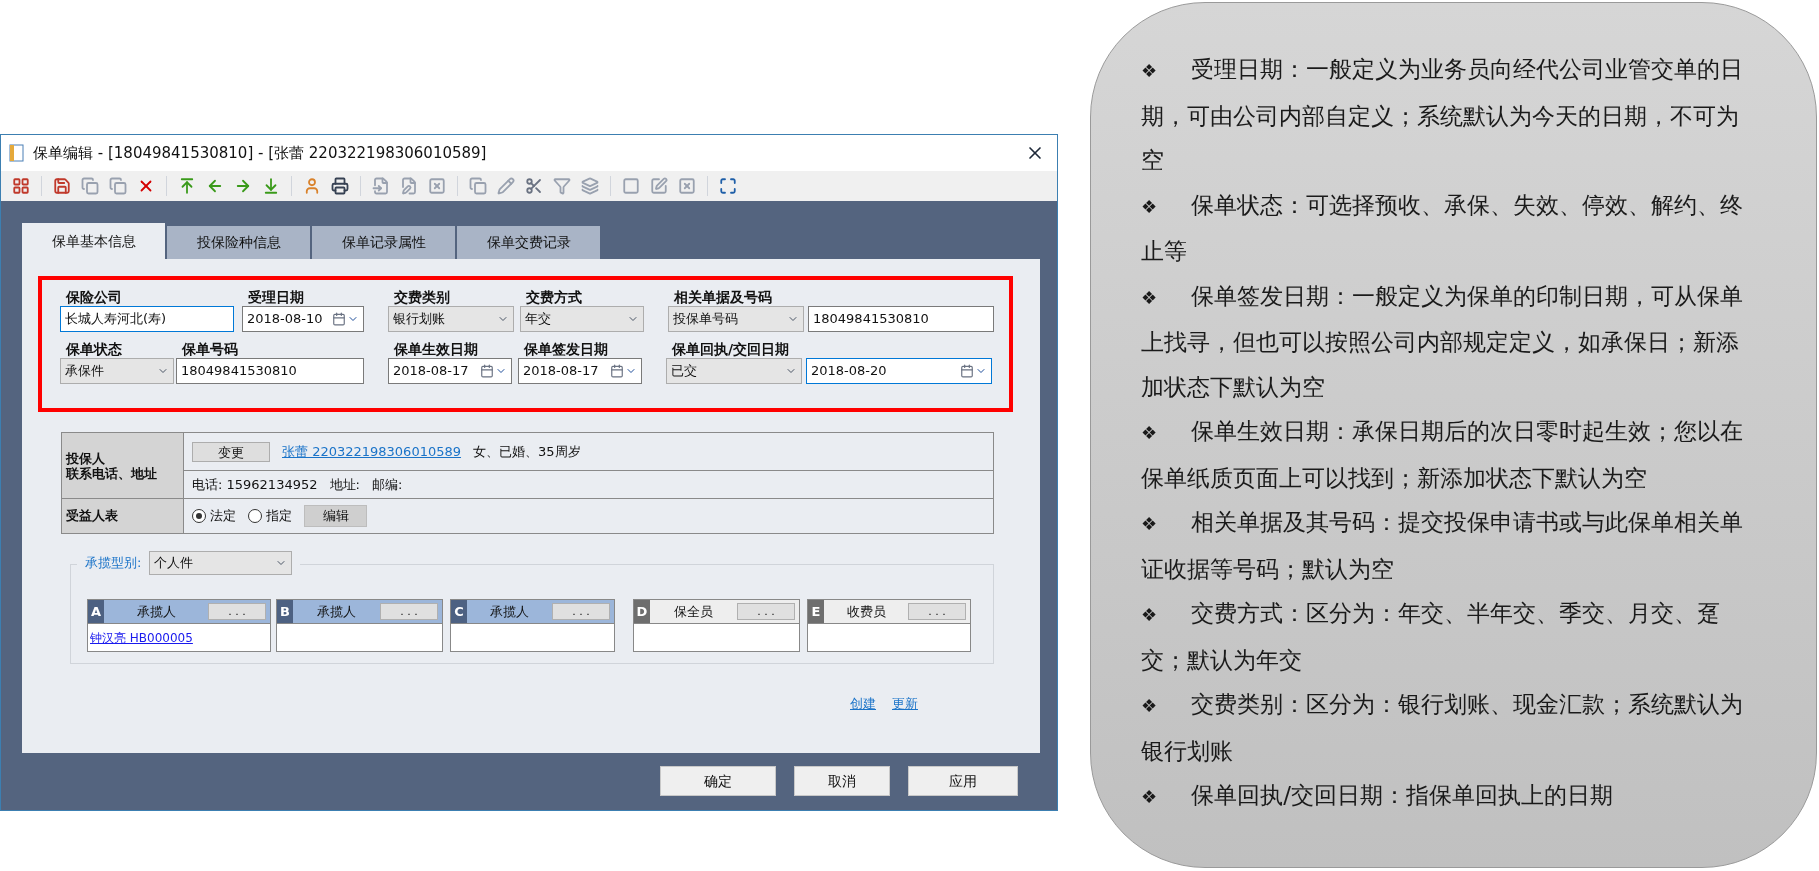  What do you see at coordinates (642, 611) in the screenshot?
I see `slot-letter: D` at bounding box center [642, 611].